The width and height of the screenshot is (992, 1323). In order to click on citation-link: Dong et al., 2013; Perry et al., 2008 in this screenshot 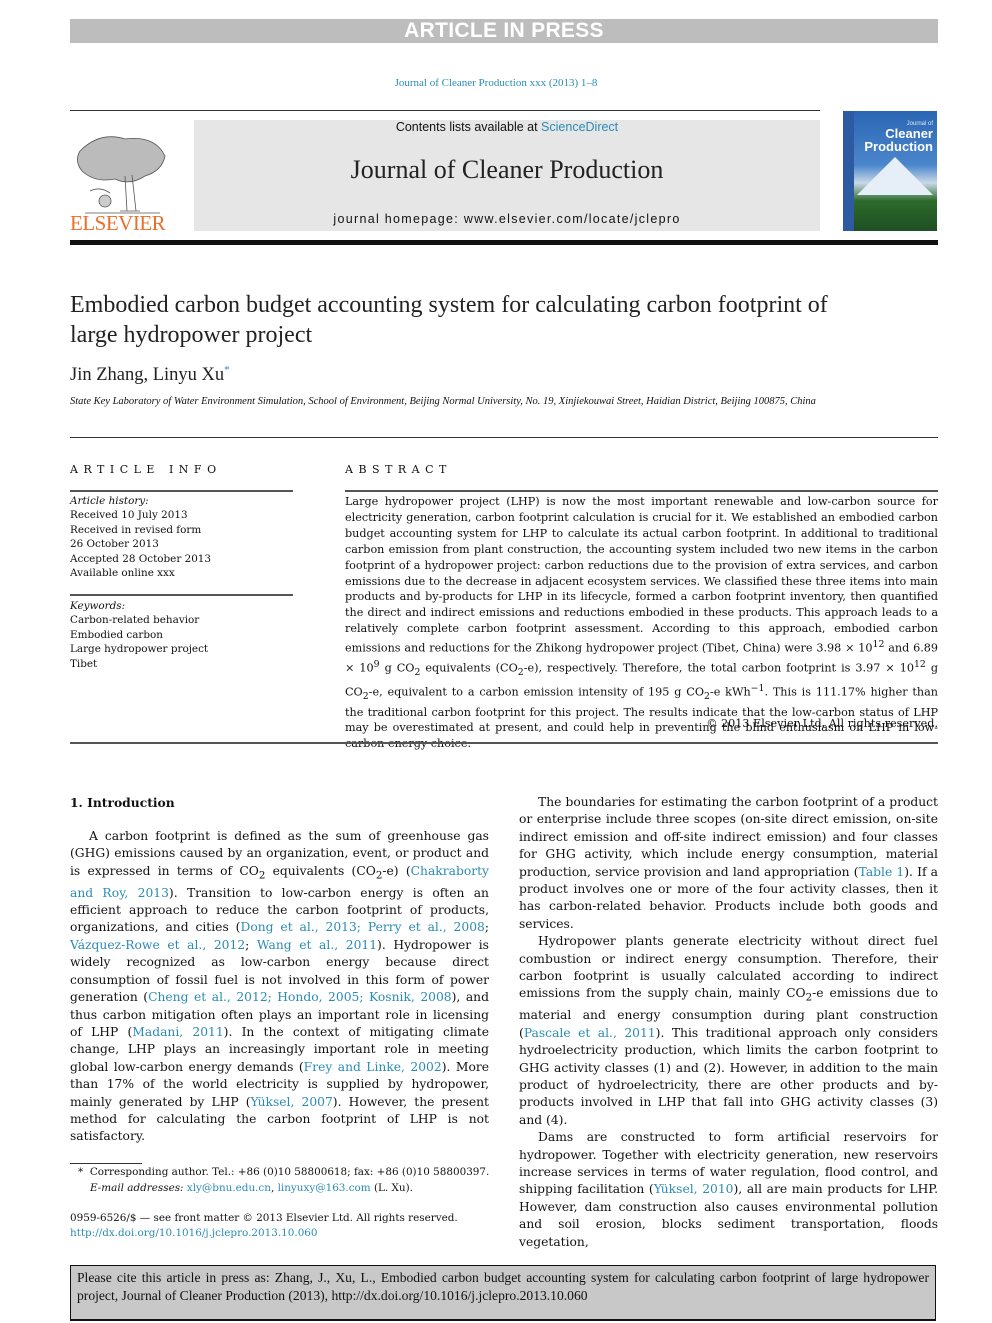, I will do `click(362, 927)`.